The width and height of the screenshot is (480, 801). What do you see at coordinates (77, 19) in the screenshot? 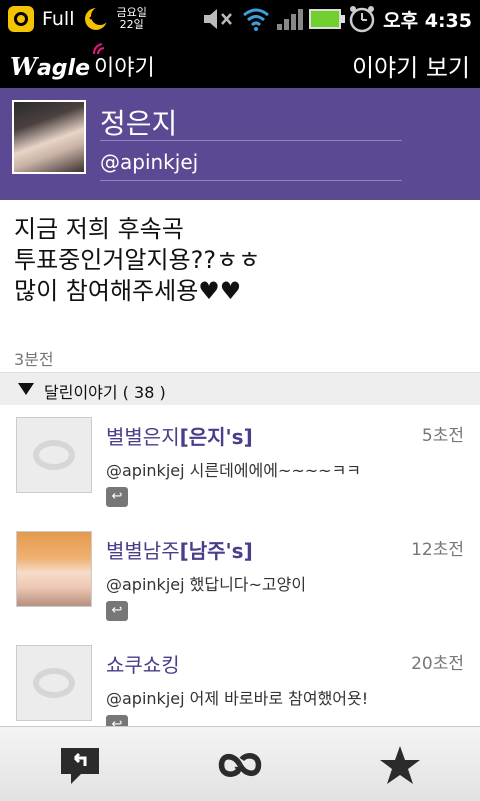
I see `status-left: Full 금요일 22일` at bounding box center [77, 19].